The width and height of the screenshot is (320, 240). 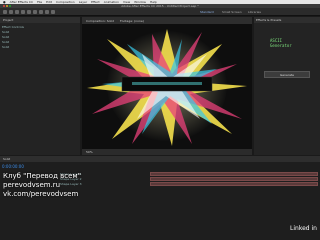 I want to click on workspace-tab: Small Screen, so click(x=232, y=12).